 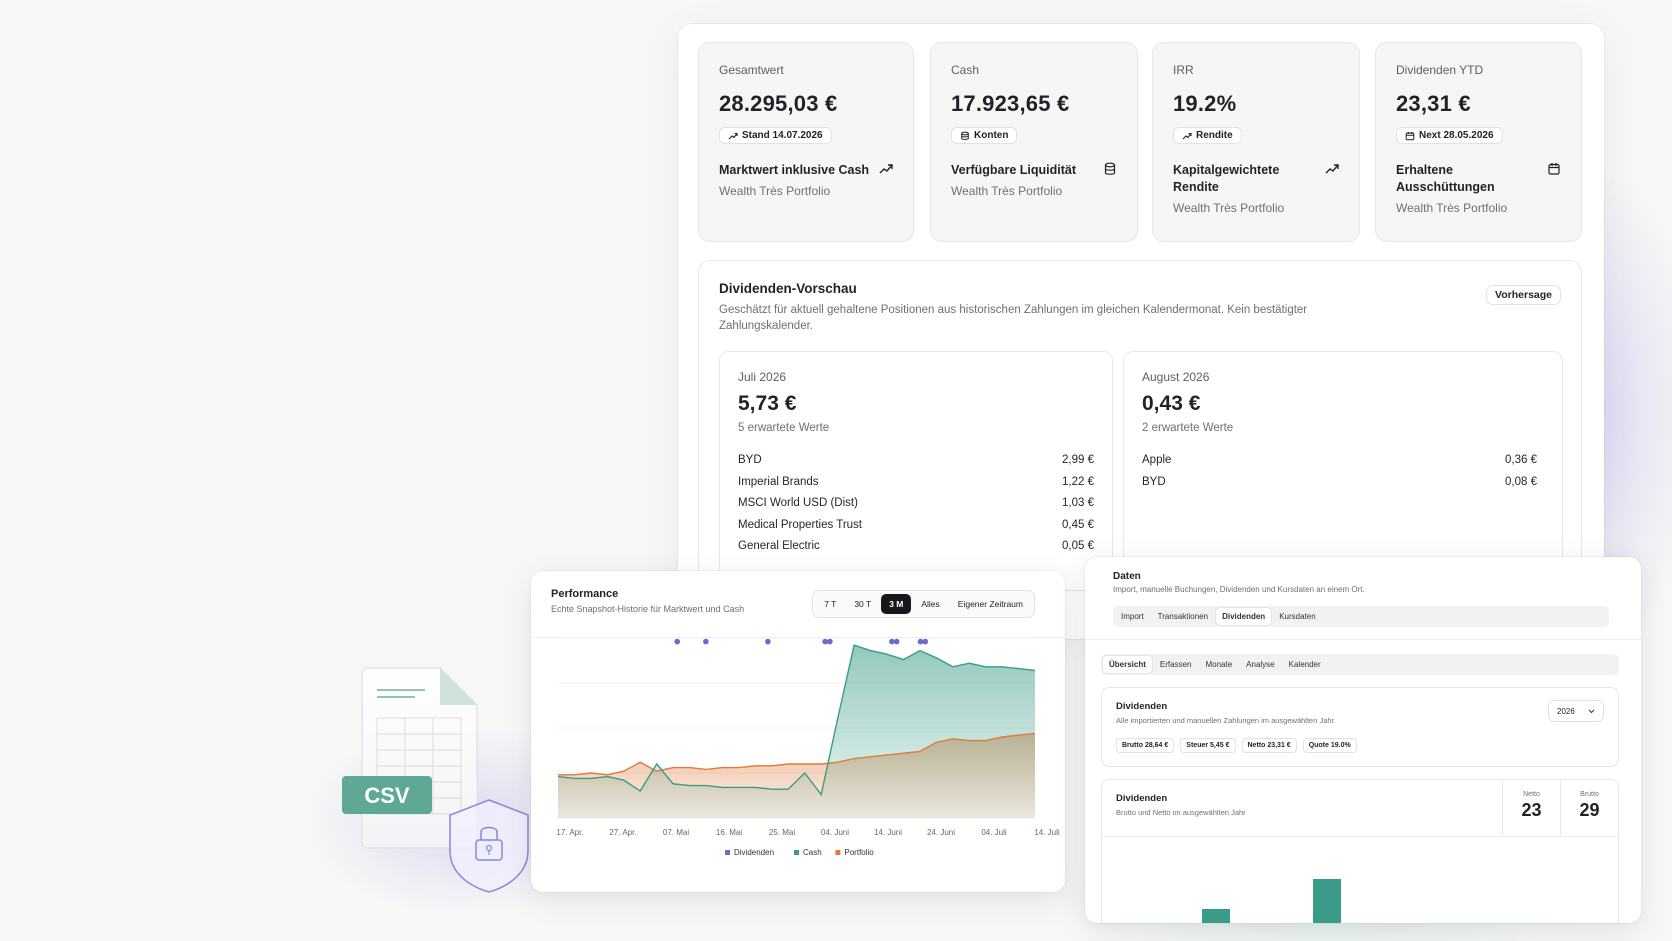 What do you see at coordinates (984, 135) in the screenshot?
I see `kpi-badge: Konten` at bounding box center [984, 135].